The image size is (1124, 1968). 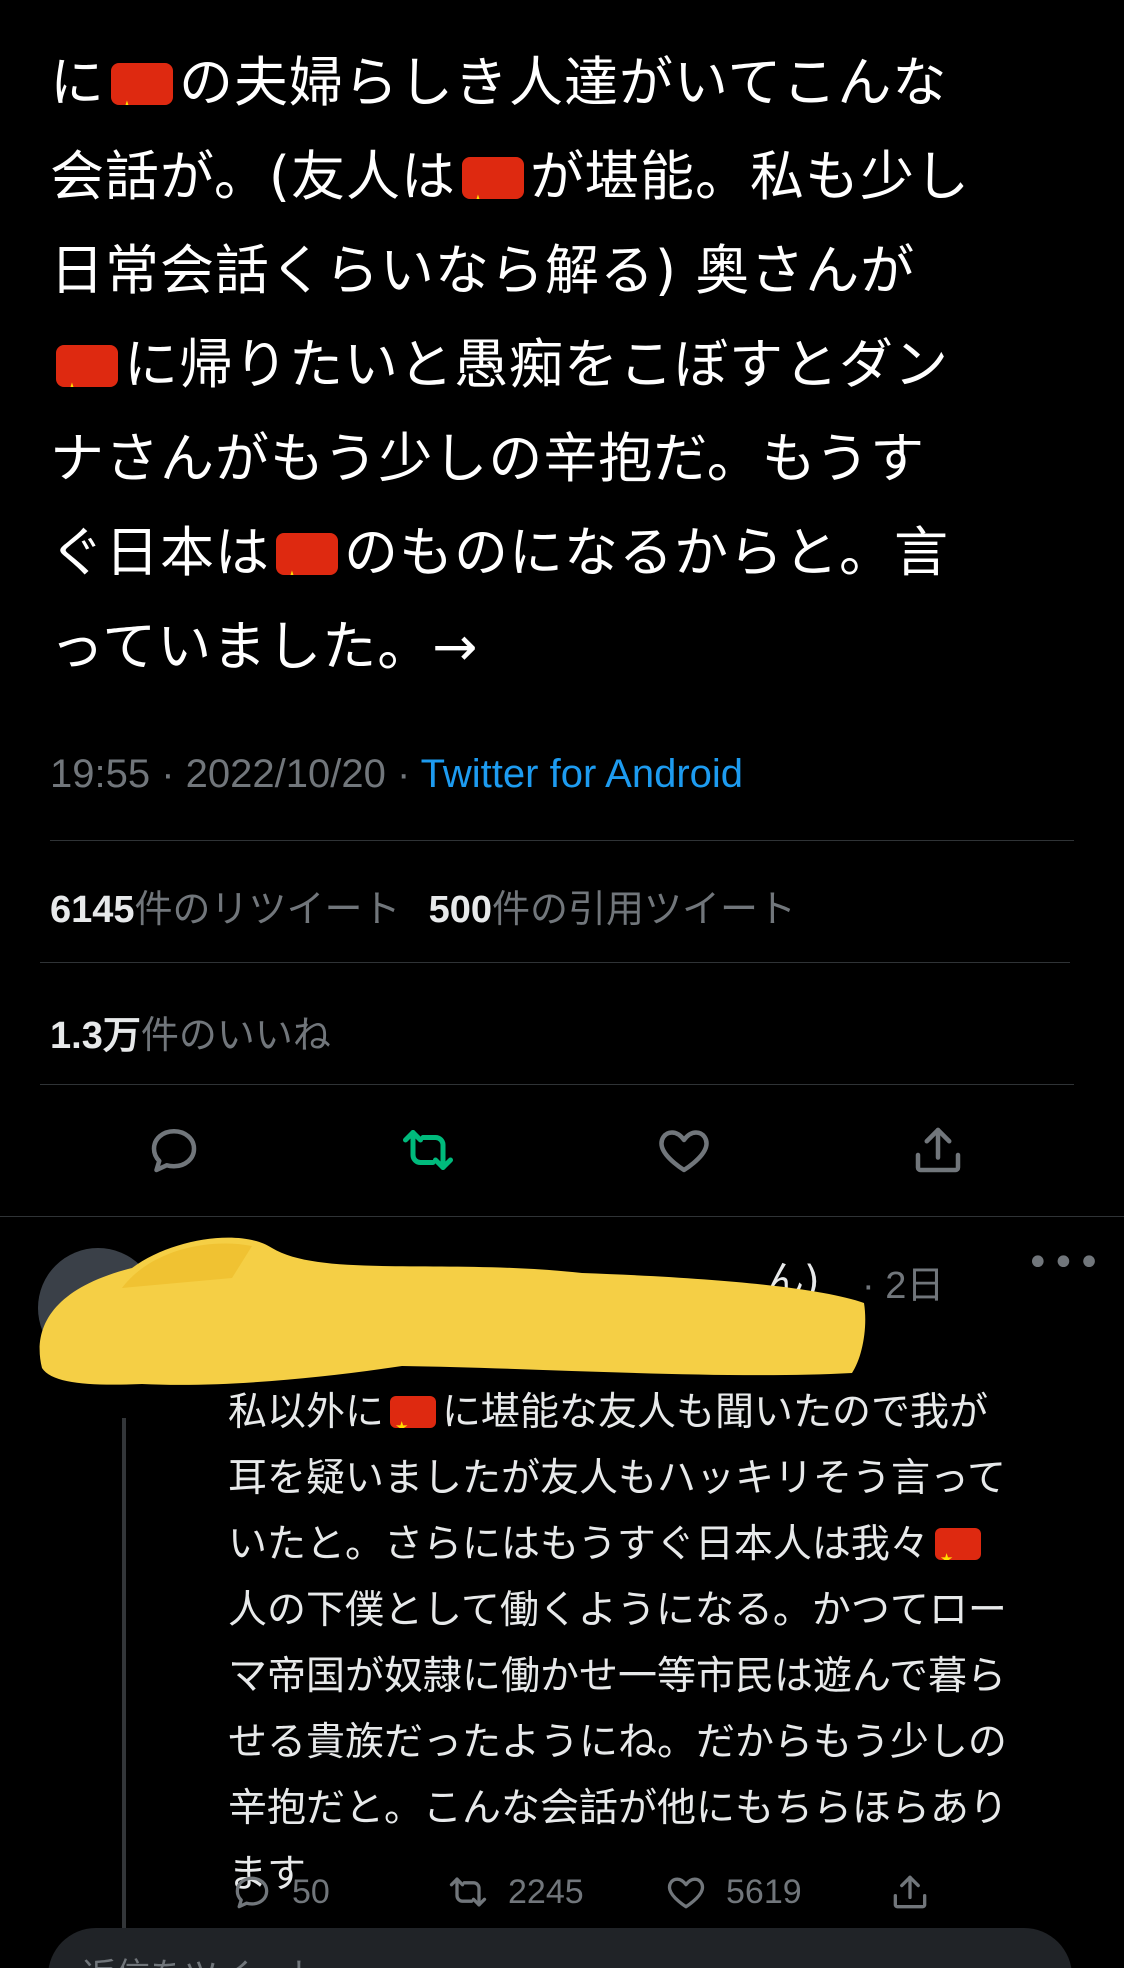 What do you see at coordinates (570, 647) in the screenshot?
I see `text-line: っていました。→` at bounding box center [570, 647].